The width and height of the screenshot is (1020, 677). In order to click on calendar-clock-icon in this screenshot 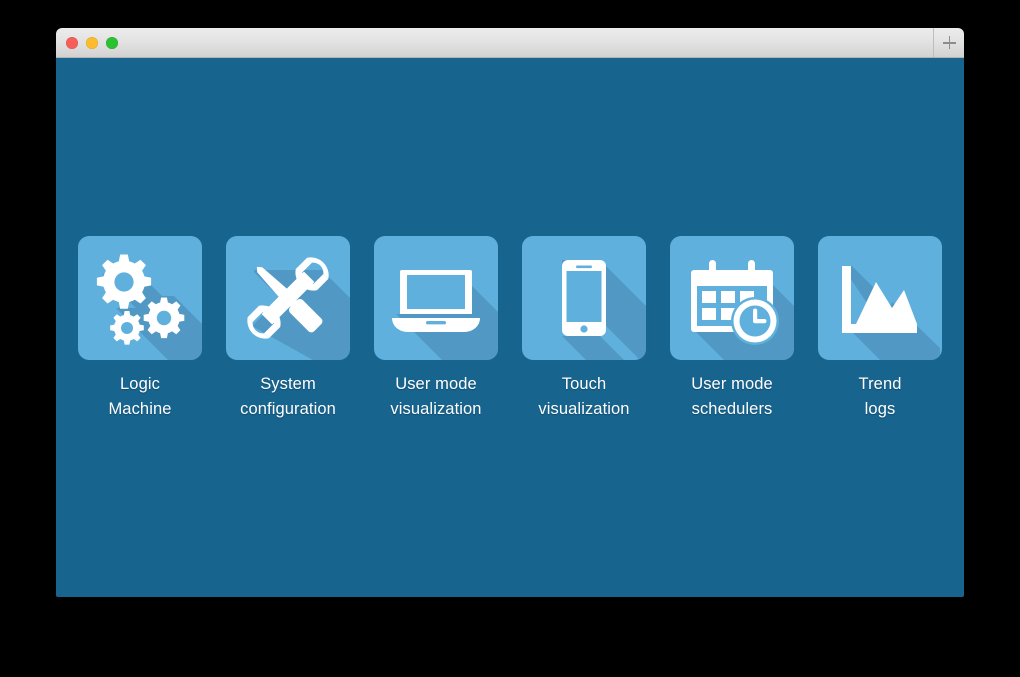, I will do `click(742, 310)`.